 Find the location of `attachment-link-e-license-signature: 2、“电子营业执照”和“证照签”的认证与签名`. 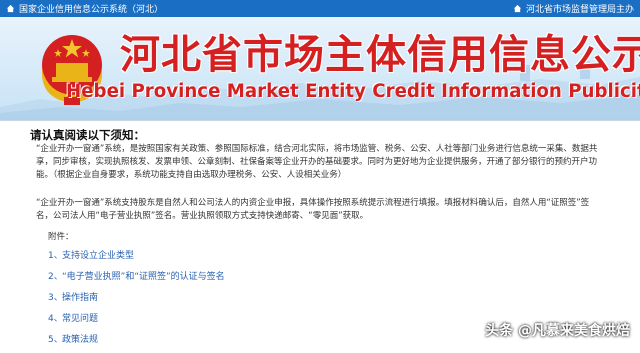

attachment-link-e-license-signature: 2、“电子营业执照”和“证照签”的认证与签名 is located at coordinates (136, 279).